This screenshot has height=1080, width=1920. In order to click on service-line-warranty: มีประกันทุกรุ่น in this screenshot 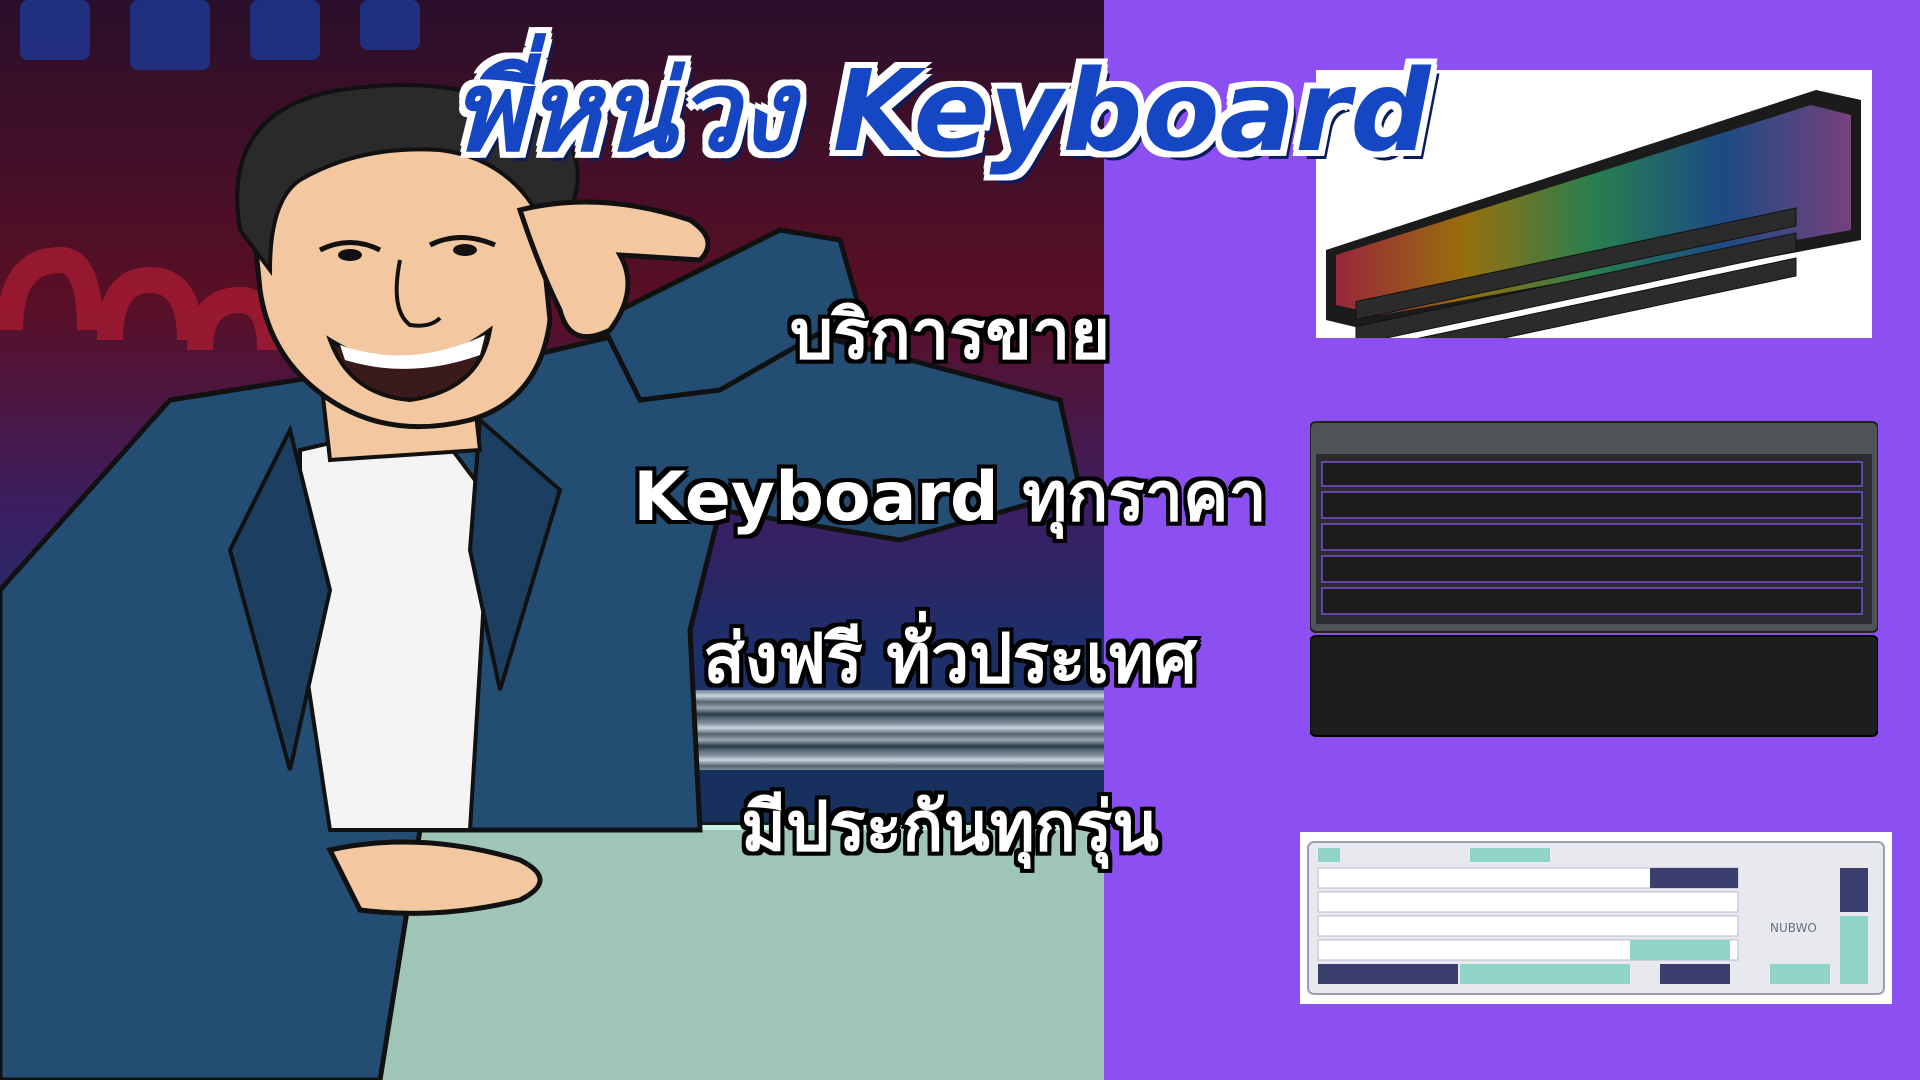, I will do `click(950, 827)`.